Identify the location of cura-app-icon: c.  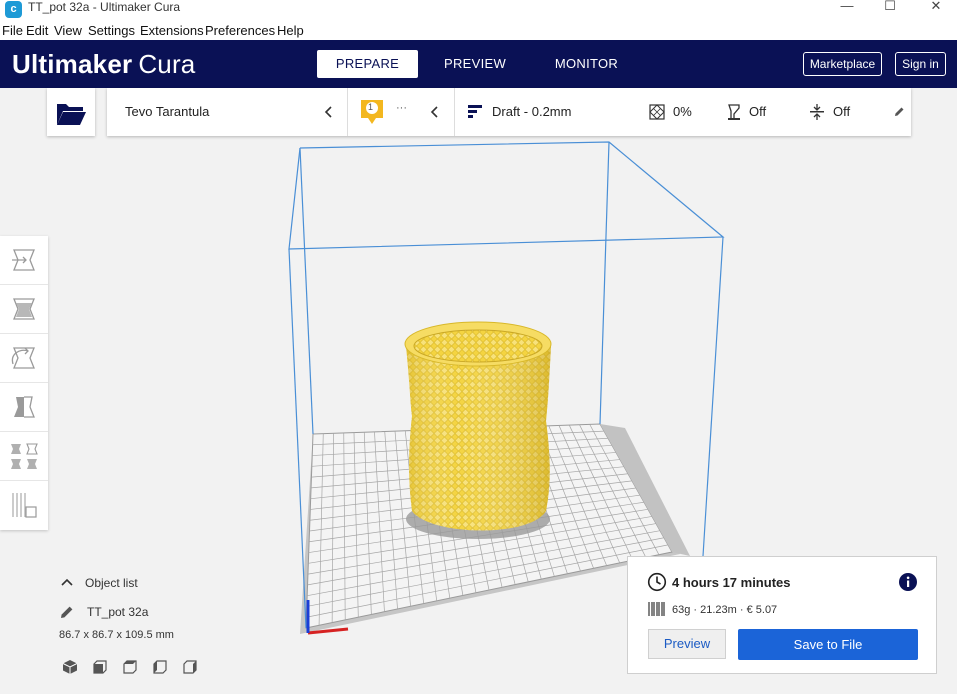
(13, 9).